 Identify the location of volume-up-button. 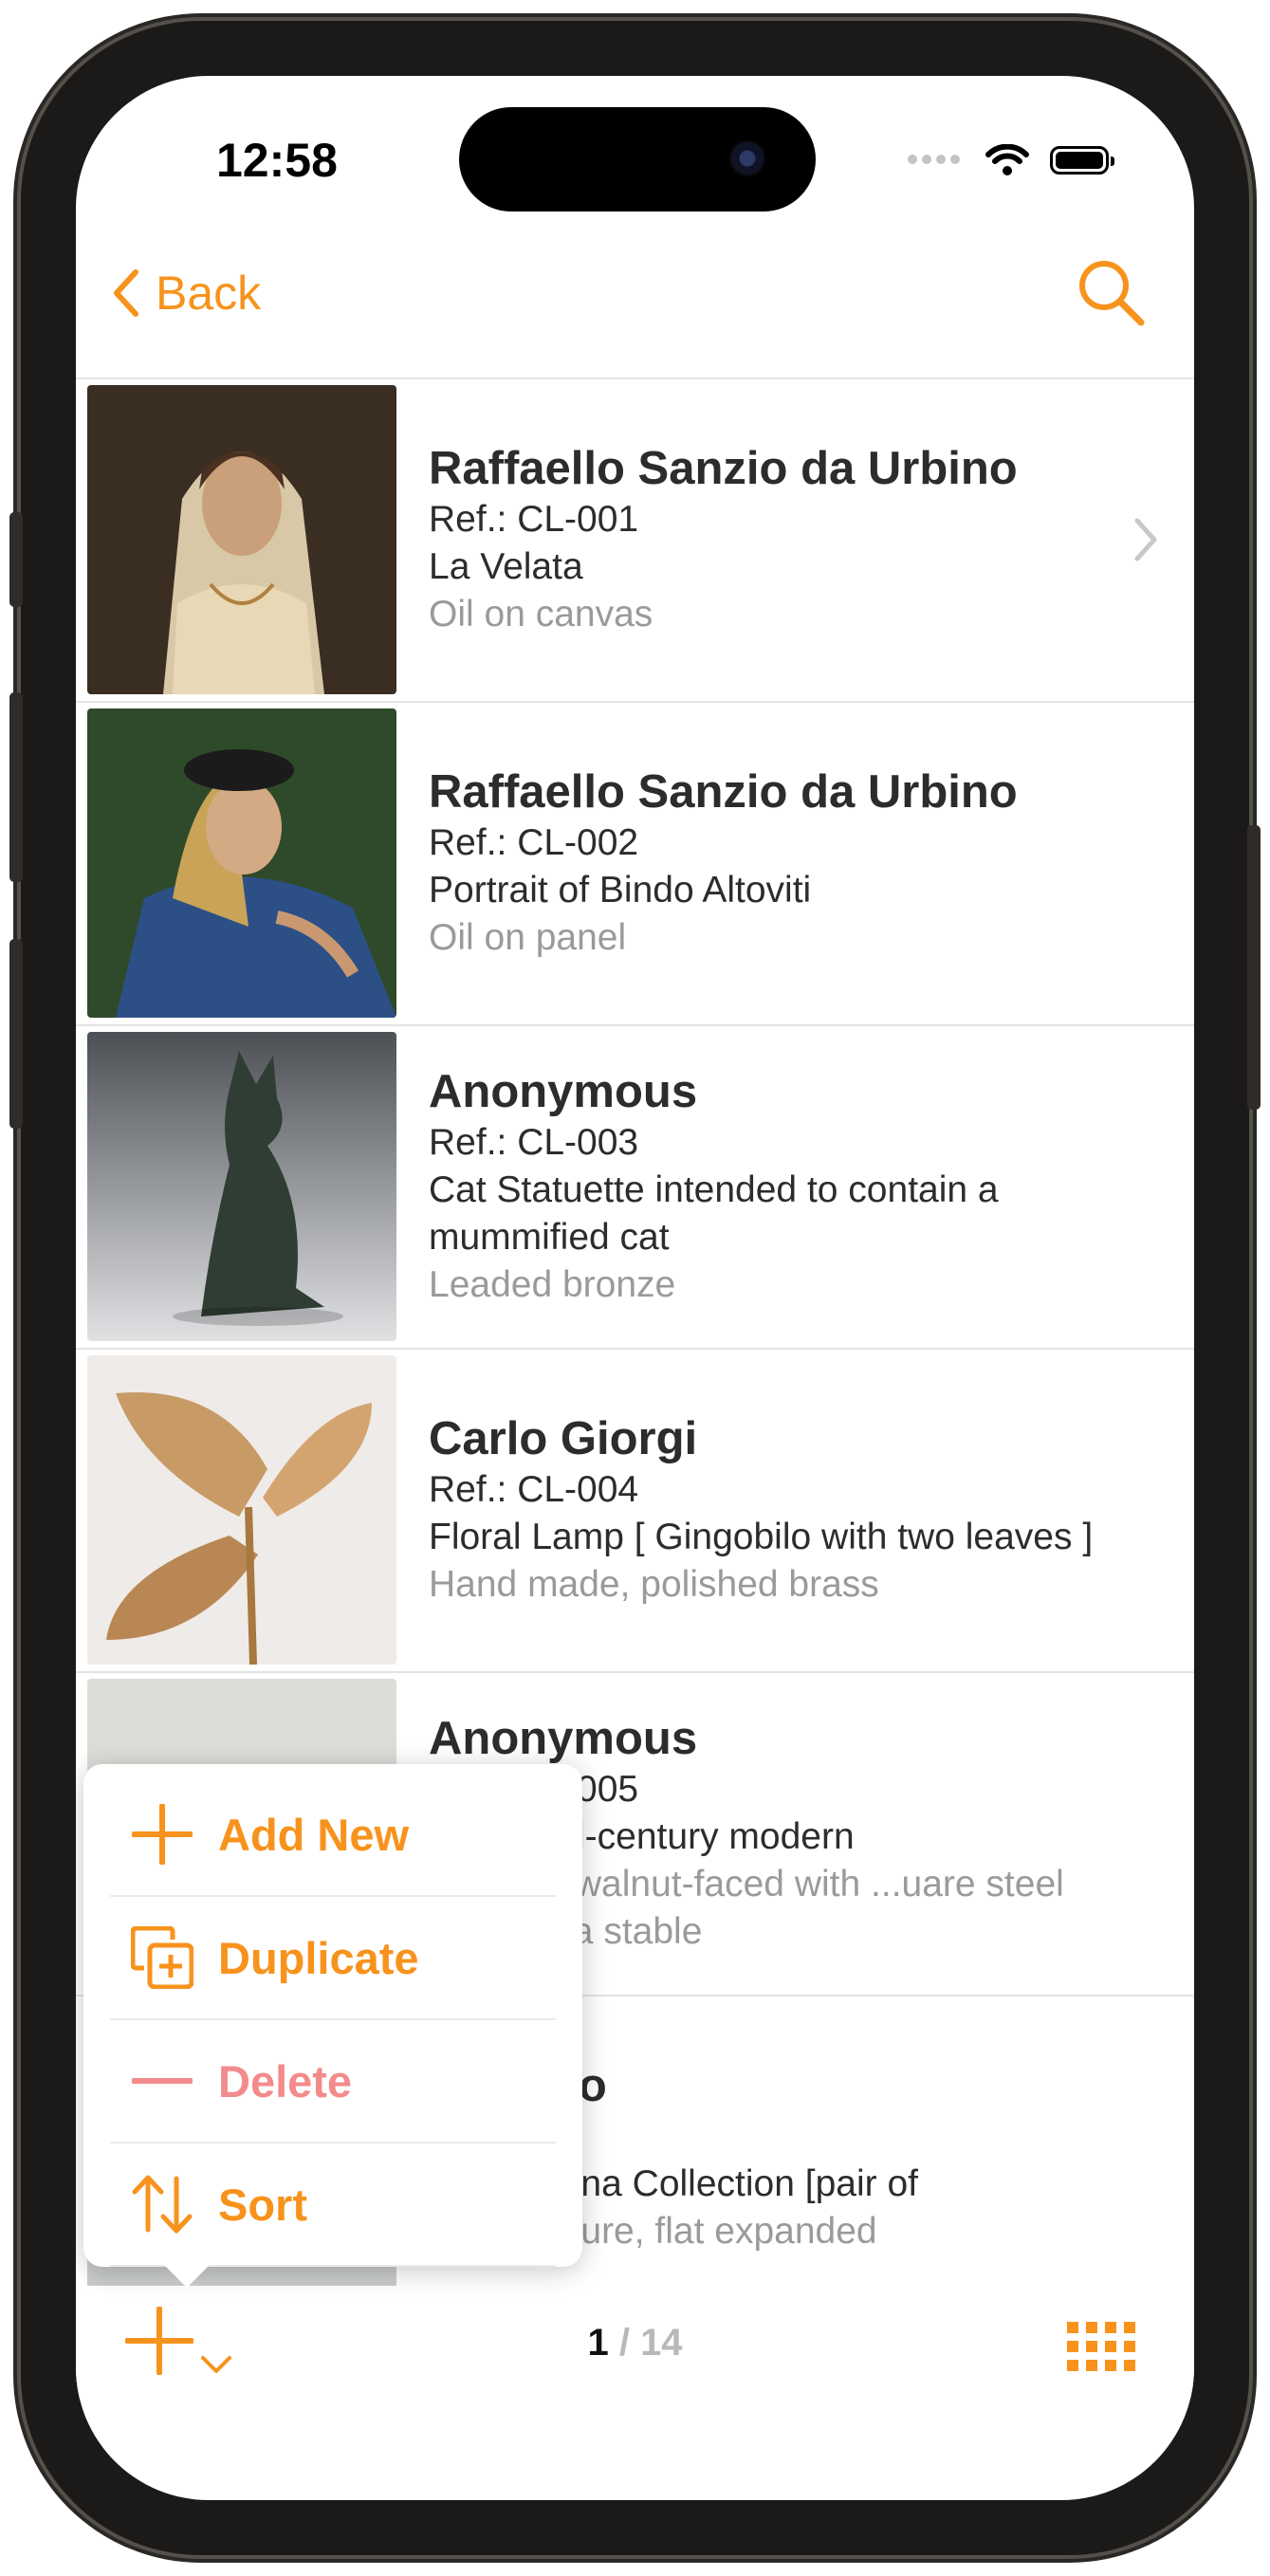
(16, 787).